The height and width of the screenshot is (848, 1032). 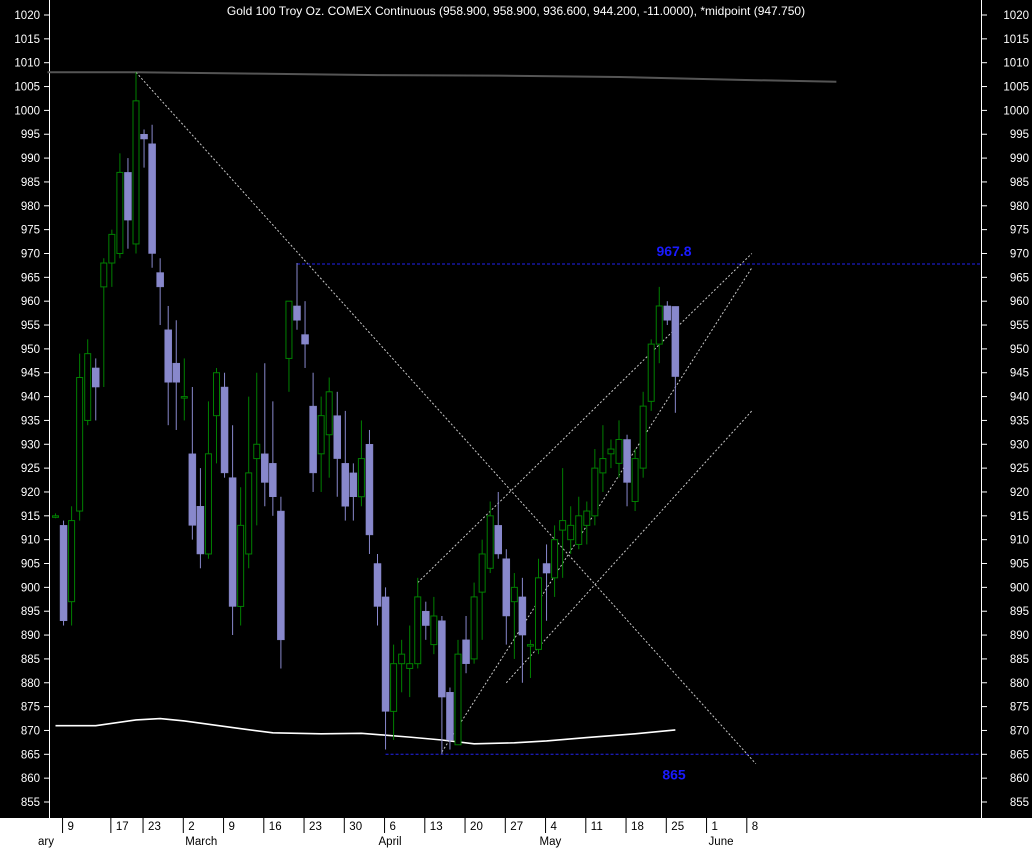 What do you see at coordinates (755, 827) in the screenshot?
I see `x-day-label: 8` at bounding box center [755, 827].